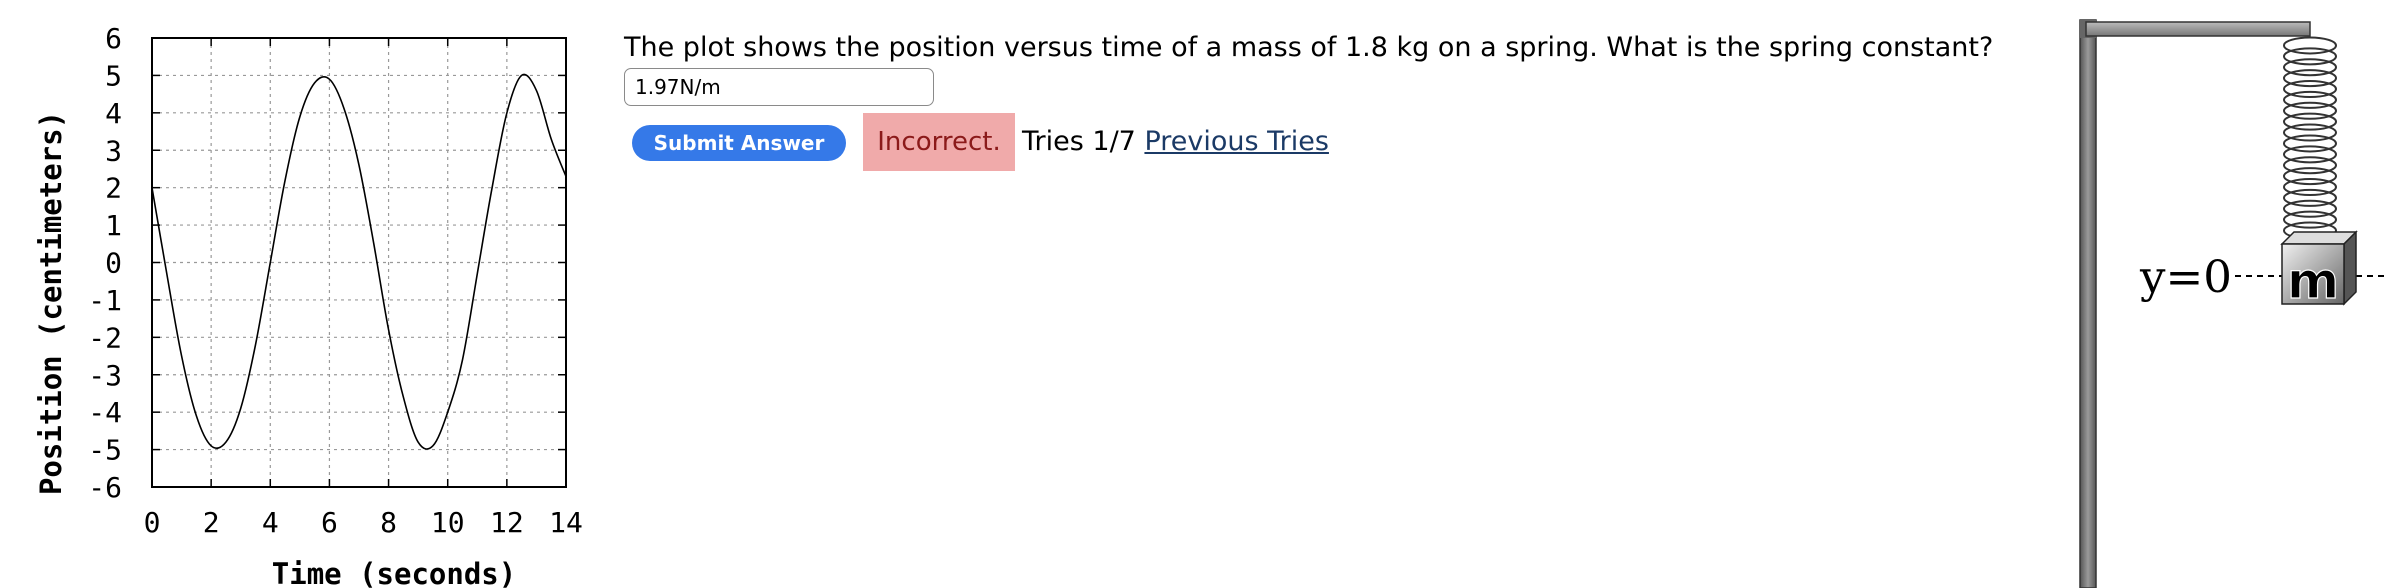 The image size is (2388, 588). I want to click on y-tick-label: -3, so click(105, 375).